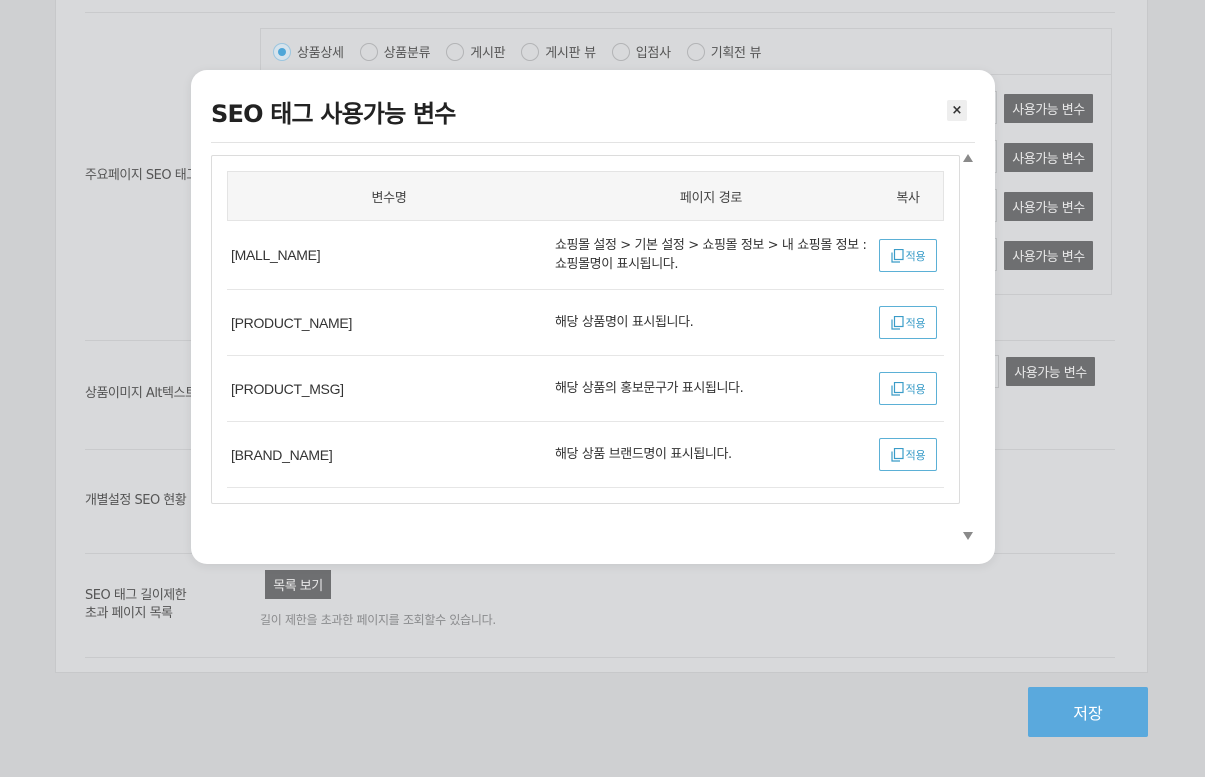 The width and height of the screenshot is (1205, 777). I want to click on save-button: 저장, so click(1088, 712).